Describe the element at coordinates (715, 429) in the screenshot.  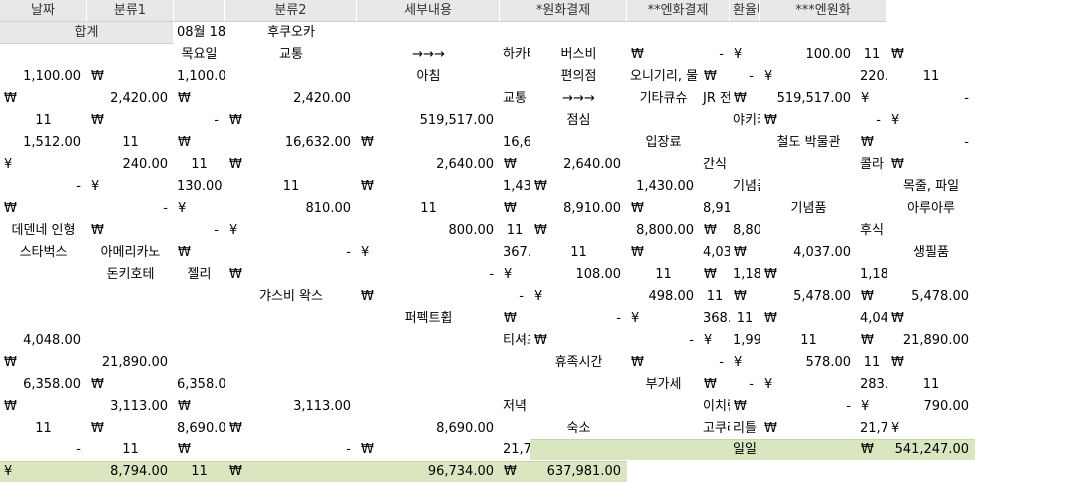
I see `category2-cell: 고쿠라` at that location.